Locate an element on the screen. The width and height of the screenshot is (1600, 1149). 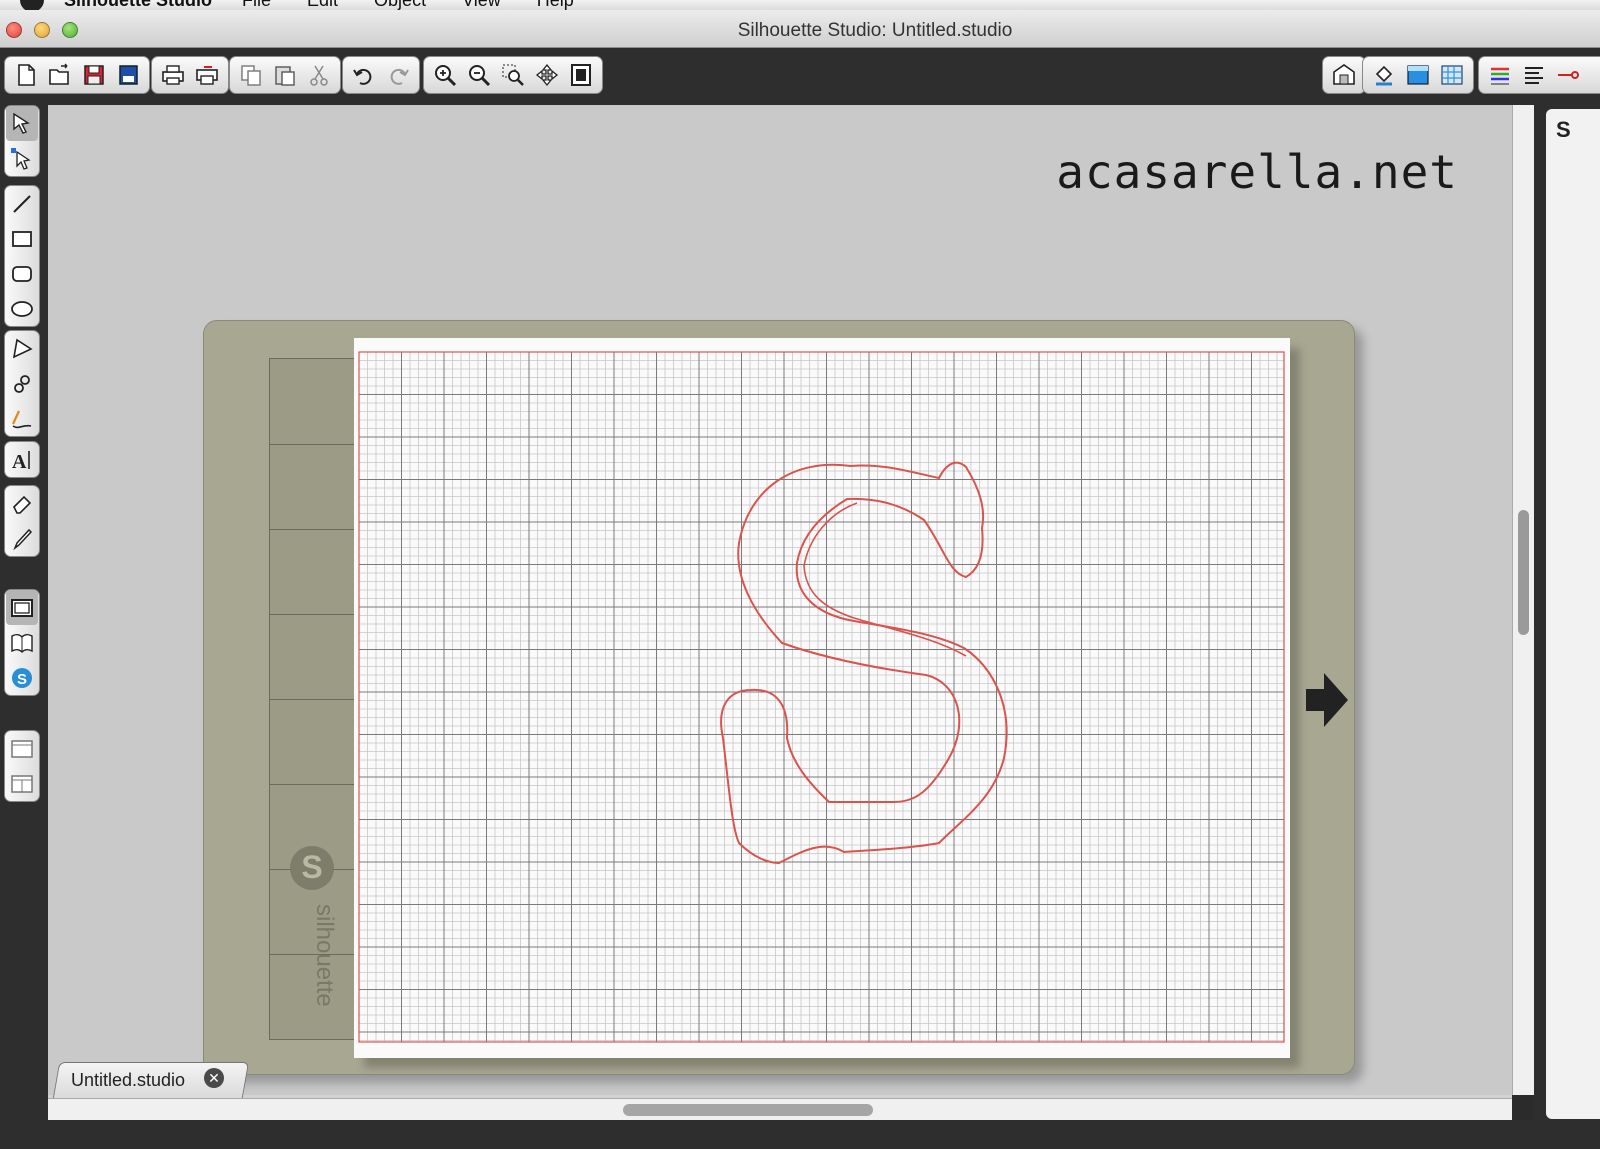
text-tool-icon: A is located at coordinates (22, 459).